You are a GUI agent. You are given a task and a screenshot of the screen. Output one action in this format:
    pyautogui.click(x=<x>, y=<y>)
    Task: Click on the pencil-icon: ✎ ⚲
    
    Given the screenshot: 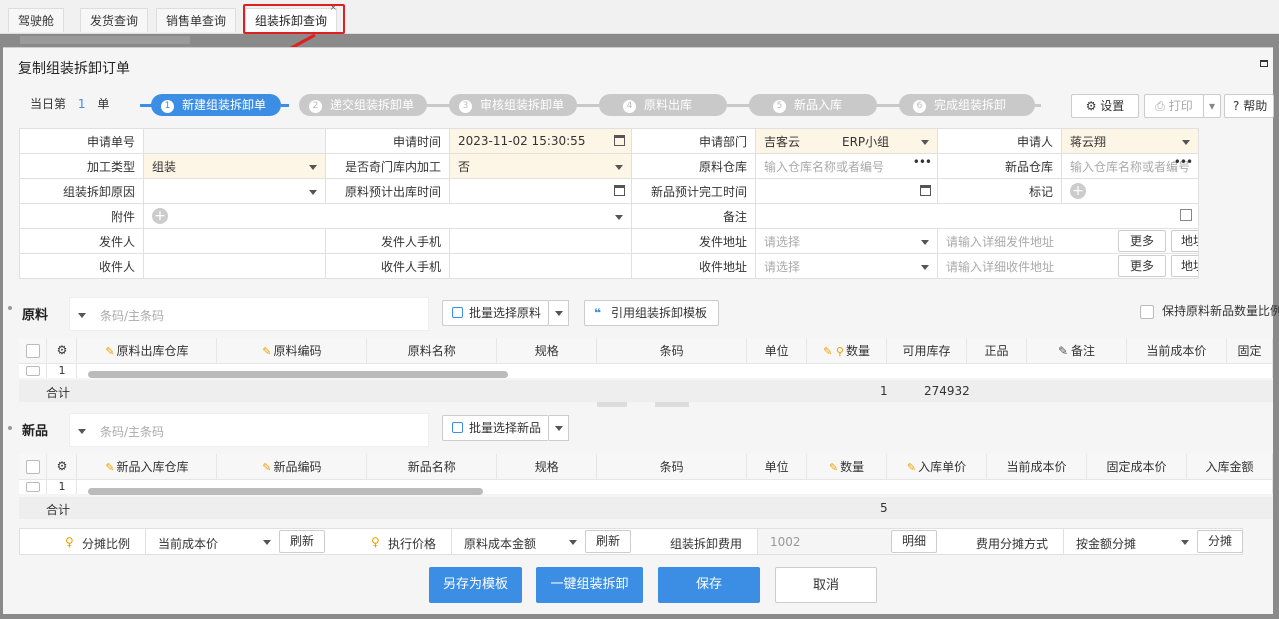 What is the action you would take?
    pyautogui.click(x=833, y=351)
    